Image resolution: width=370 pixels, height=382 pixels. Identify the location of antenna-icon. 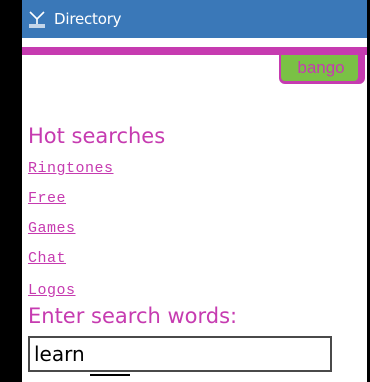
(37, 19).